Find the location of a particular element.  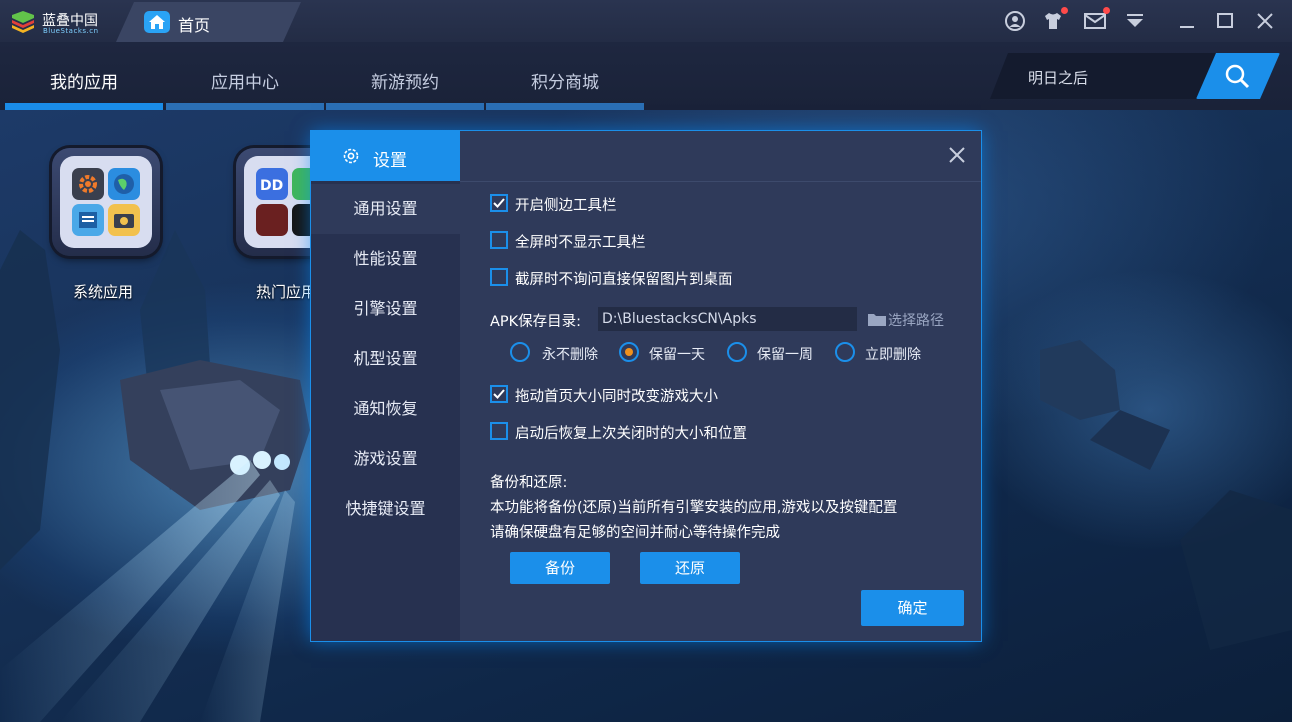

folder-background is located at coordinates (106, 202).